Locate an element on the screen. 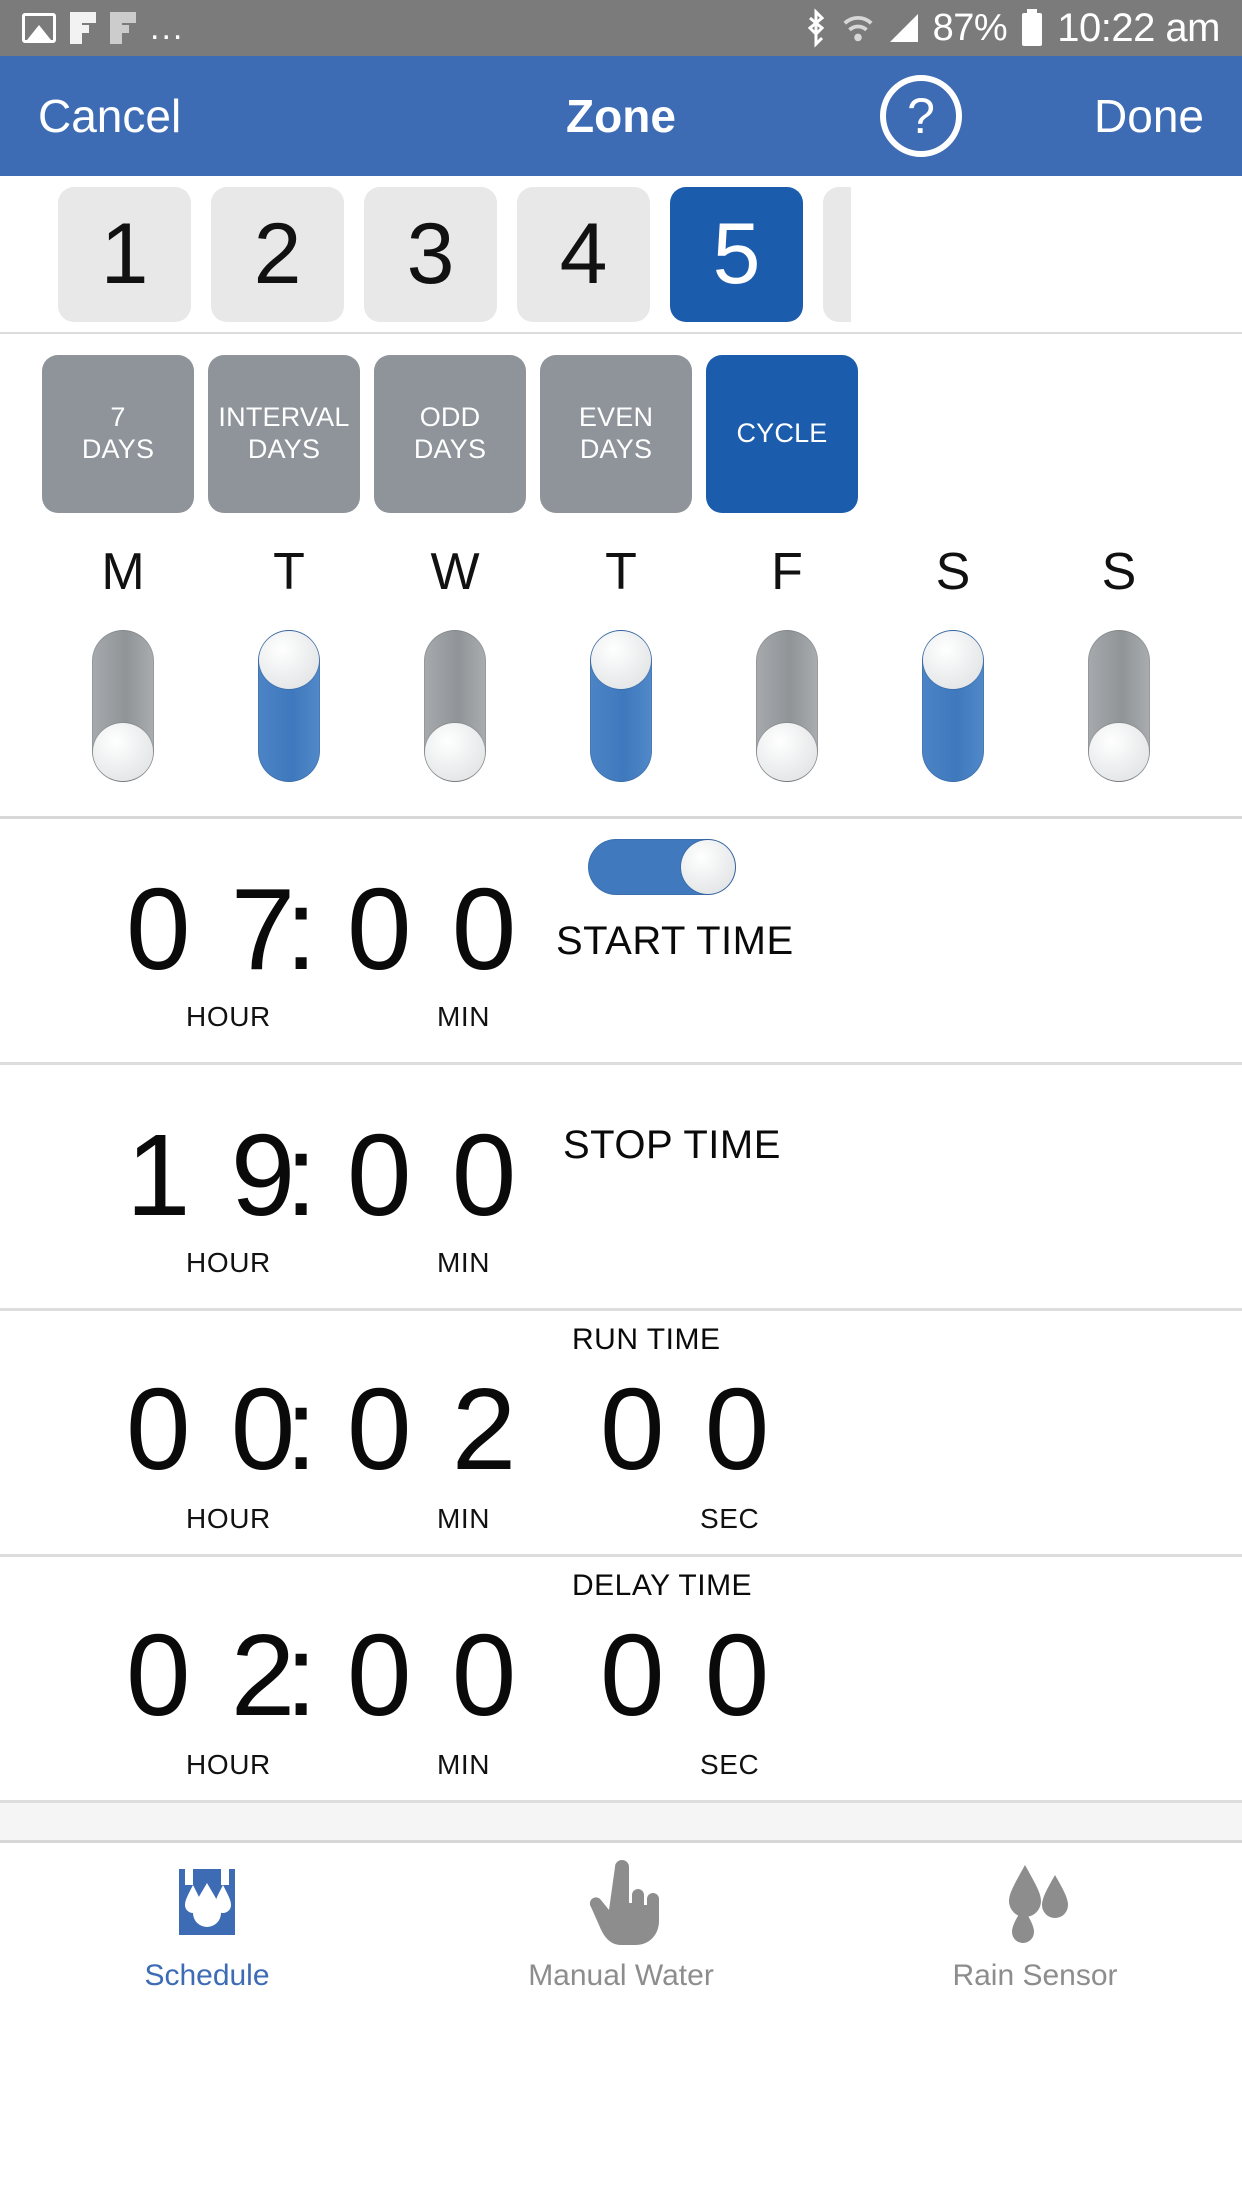  start-time-row: 0 7 : 0 0 HOUR MIN START TIME is located at coordinates (621, 942).